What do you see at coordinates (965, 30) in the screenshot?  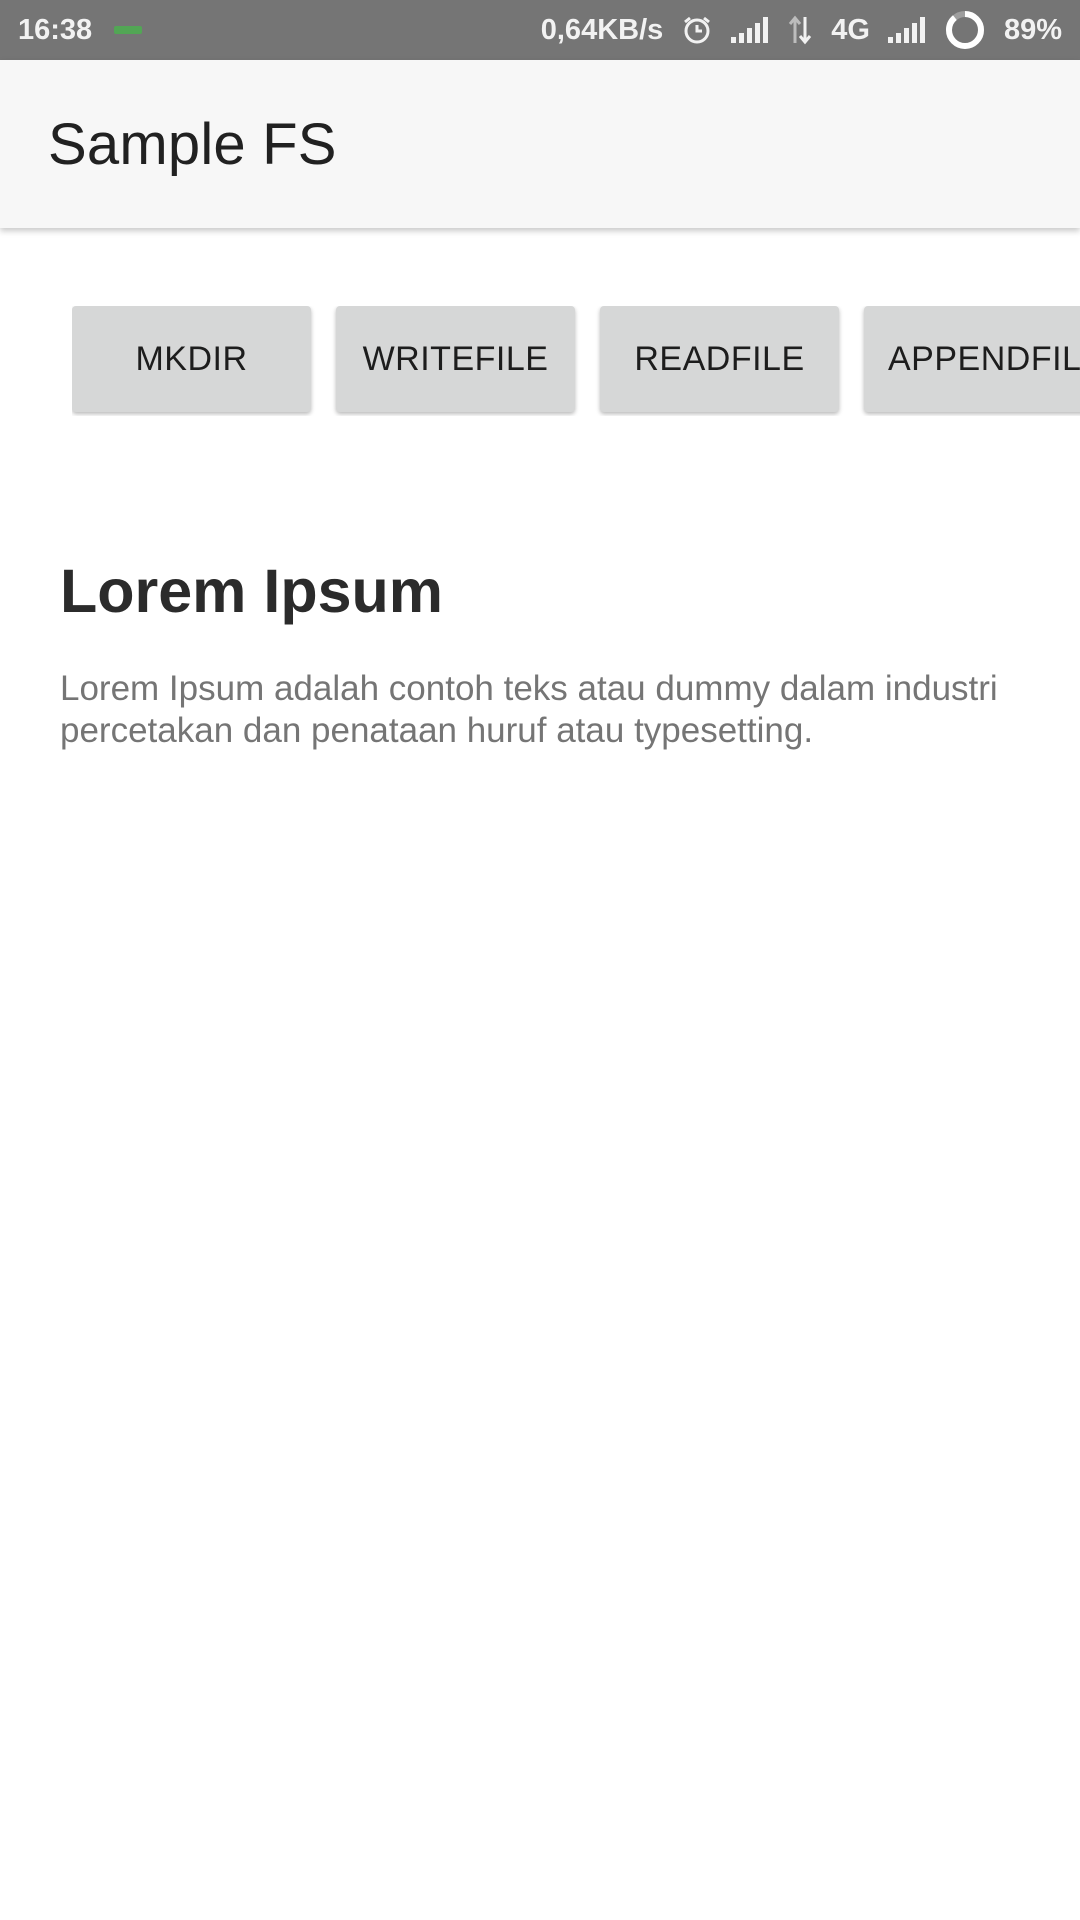 I see `battery-ring-icon` at bounding box center [965, 30].